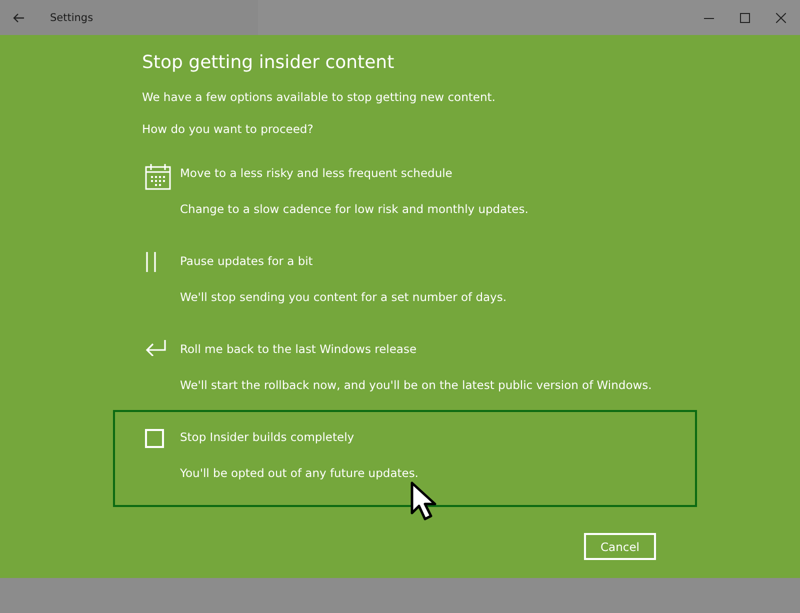 The width and height of the screenshot is (800, 613). What do you see at coordinates (151, 262) in the screenshot?
I see `pause-icon` at bounding box center [151, 262].